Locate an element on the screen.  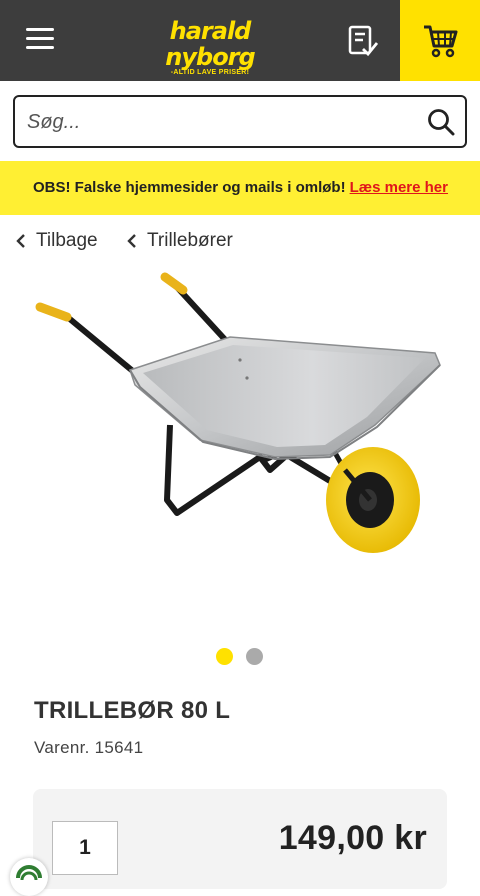
product-sku: Varenr. 15641 is located at coordinates (88, 748).